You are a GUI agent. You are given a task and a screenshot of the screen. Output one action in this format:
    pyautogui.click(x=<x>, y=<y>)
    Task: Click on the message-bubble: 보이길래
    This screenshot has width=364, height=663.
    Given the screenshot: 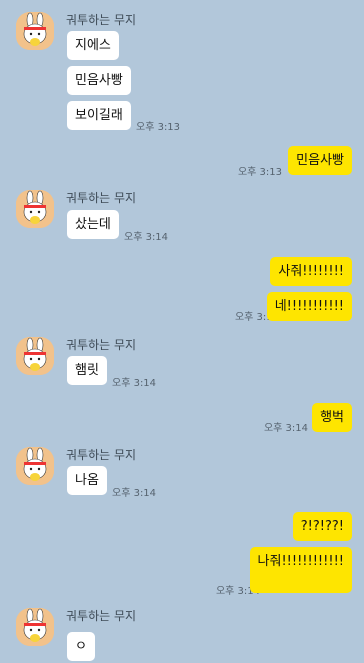 What is the action you would take?
    pyautogui.click(x=99, y=115)
    